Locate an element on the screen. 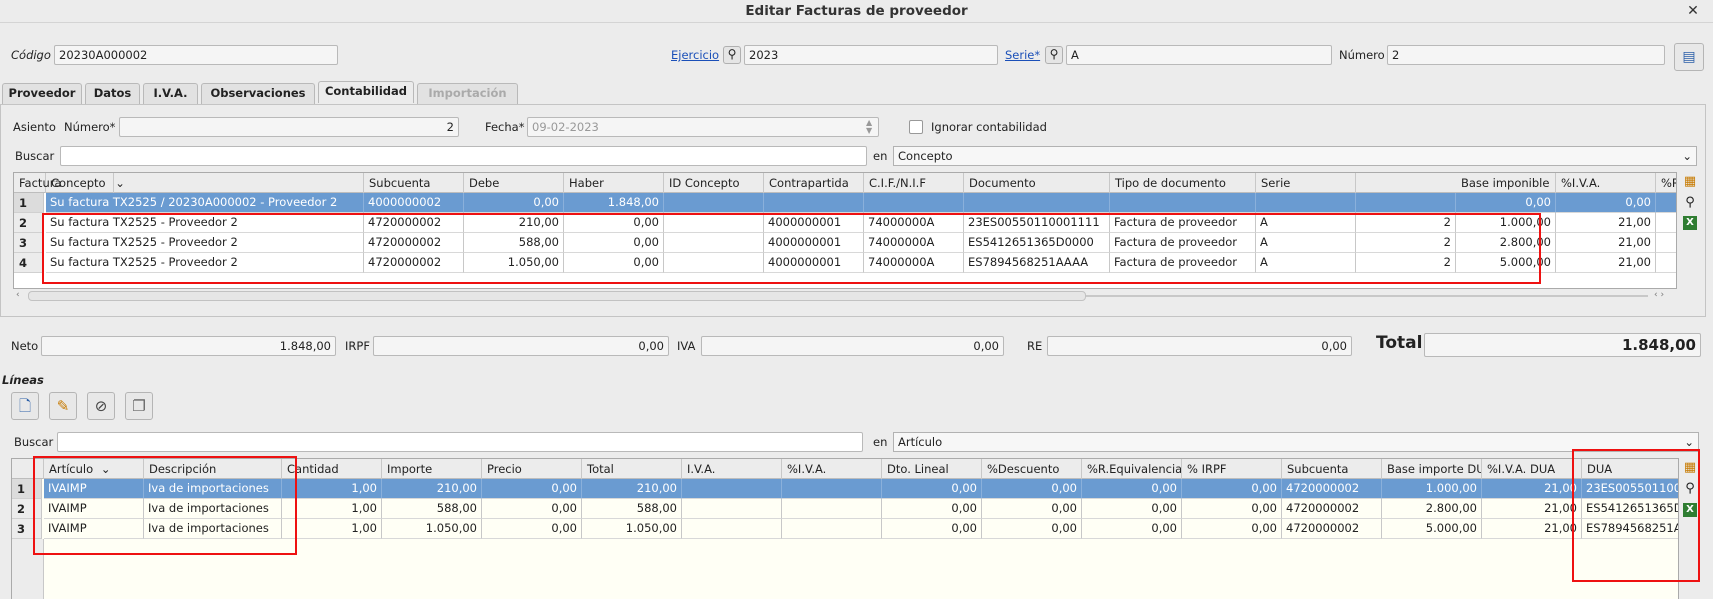 Image resolution: width=1713 pixels, height=599 pixels. header-pdescuento: %Descuento is located at coordinates (1032, 469).